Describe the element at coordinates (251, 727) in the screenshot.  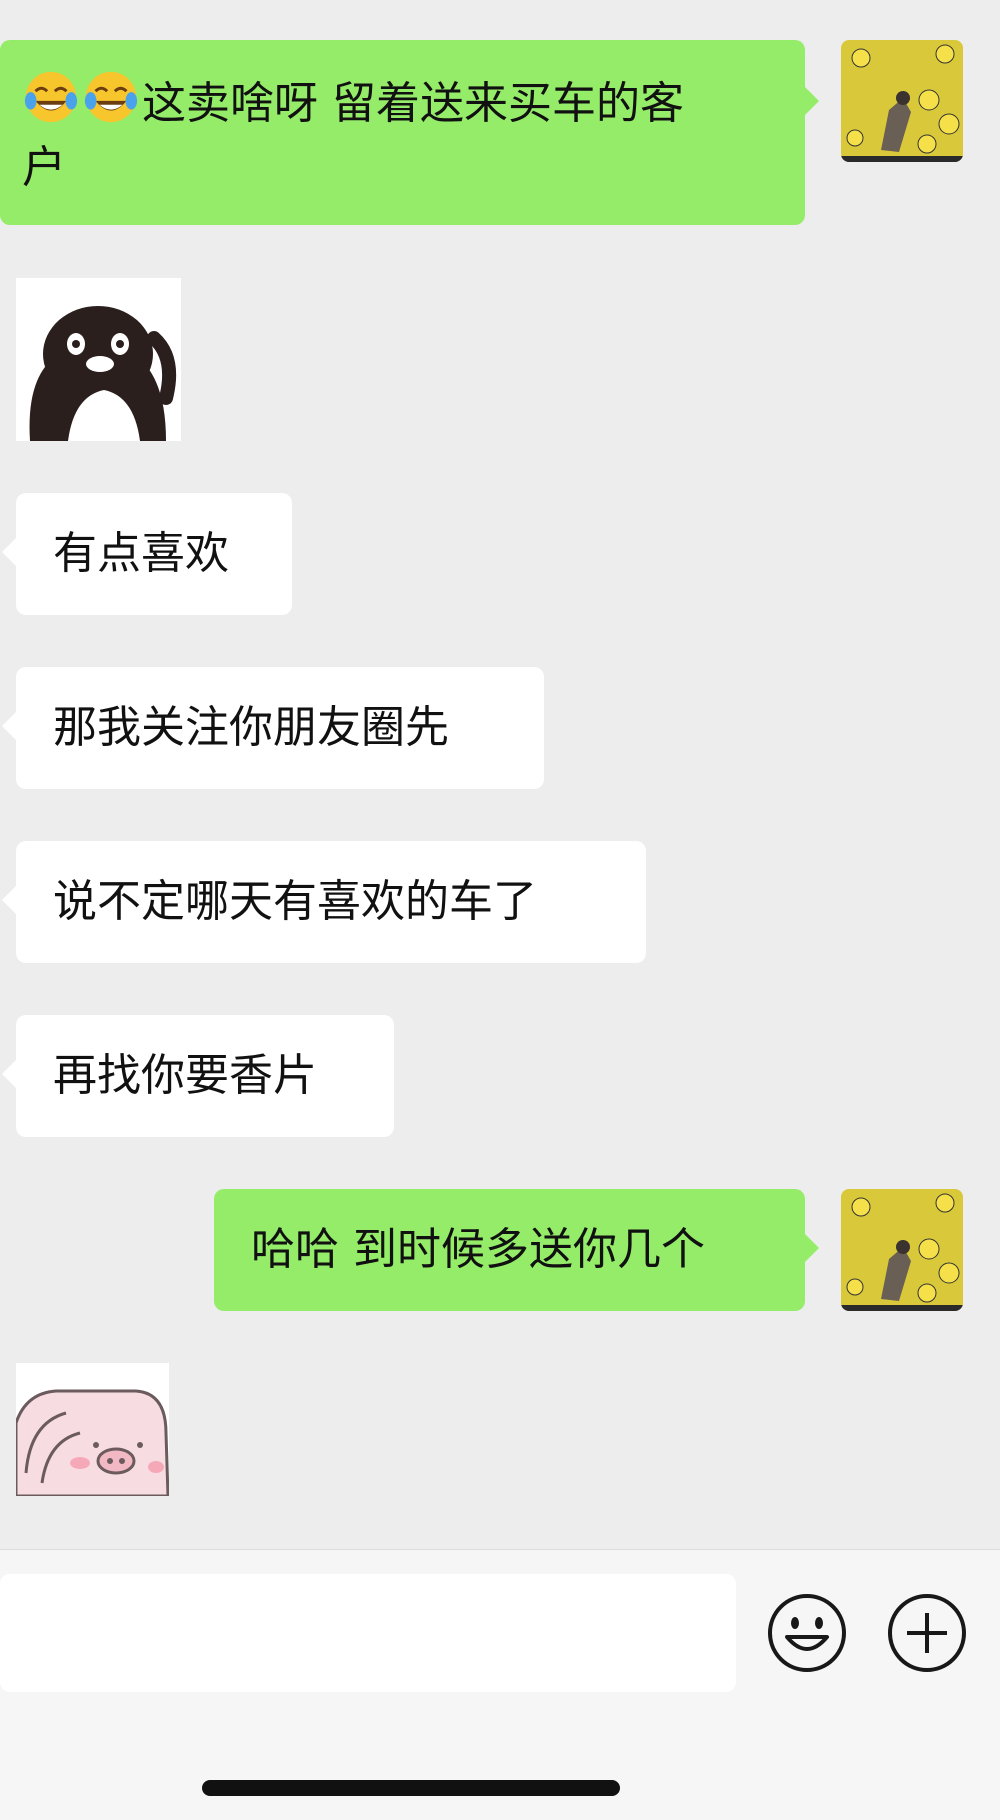
I see `message-text: 那我关注你朋友圈先` at that location.